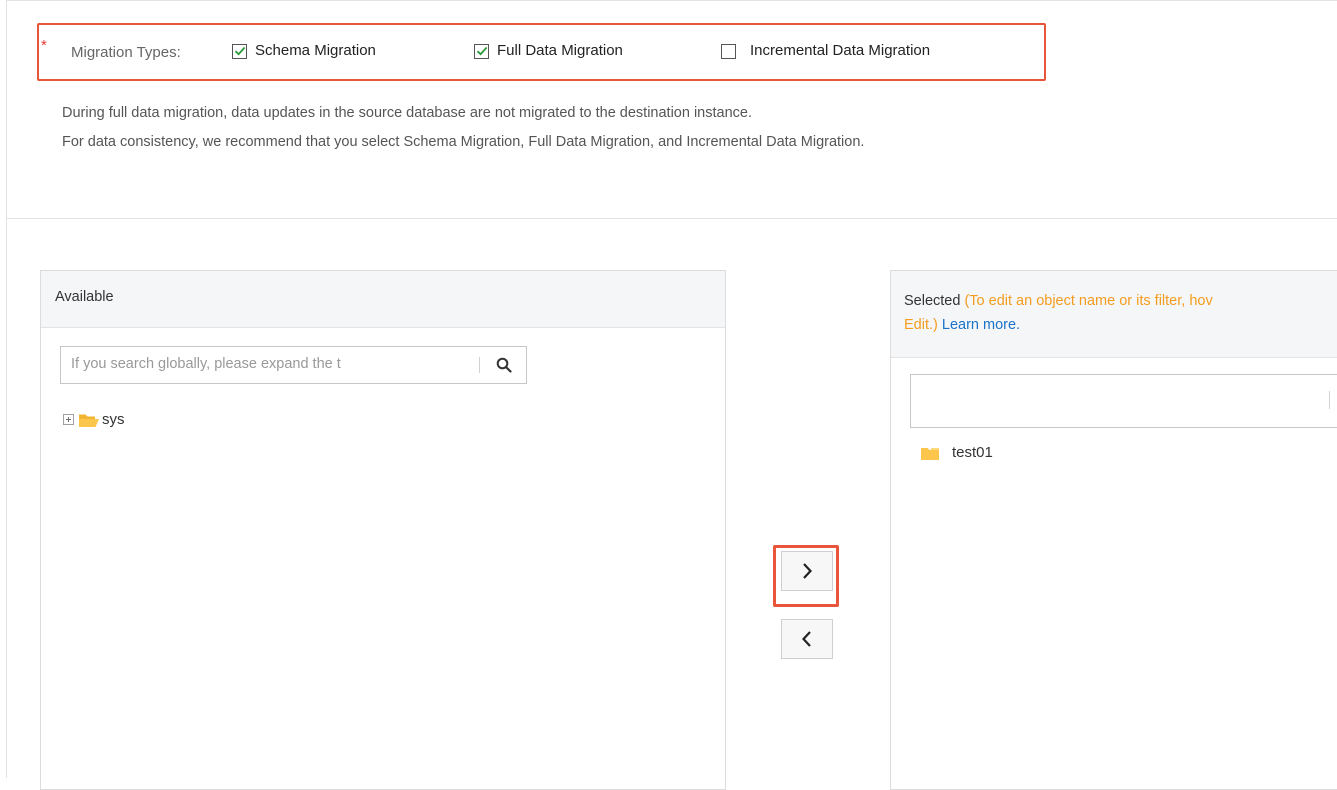 The image size is (1337, 790). Describe the element at coordinates (981, 325) in the screenshot. I see `learn-more-link: Learn more.` at that location.